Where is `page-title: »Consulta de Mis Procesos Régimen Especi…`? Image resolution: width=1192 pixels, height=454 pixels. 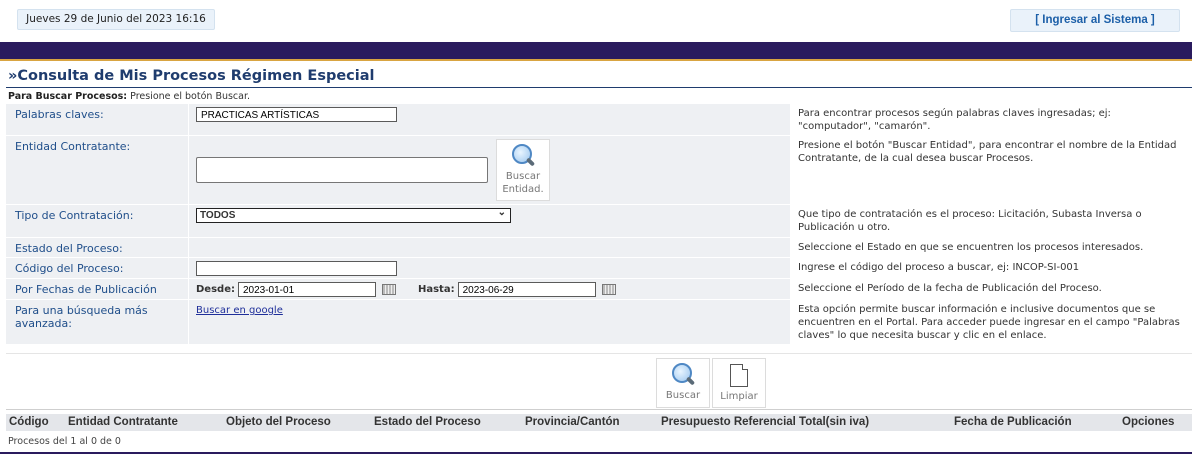
page-title: »Consulta de Mis Procesos Régimen Especi… is located at coordinates (191, 76).